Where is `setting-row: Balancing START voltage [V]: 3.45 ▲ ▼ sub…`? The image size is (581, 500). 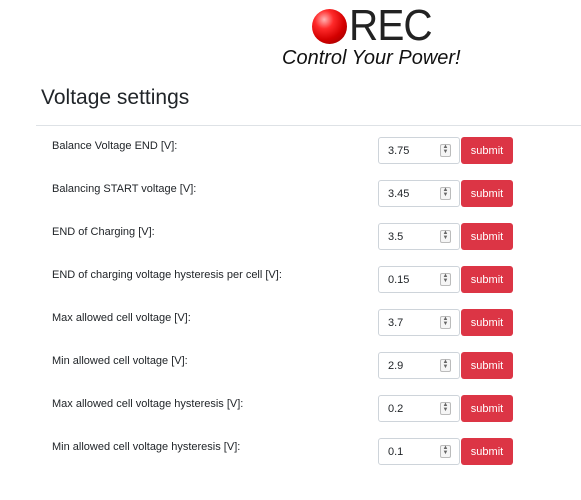 setting-row: Balancing START voltage [V]: 3.45 ▲ ▼ sub… is located at coordinates (290, 199).